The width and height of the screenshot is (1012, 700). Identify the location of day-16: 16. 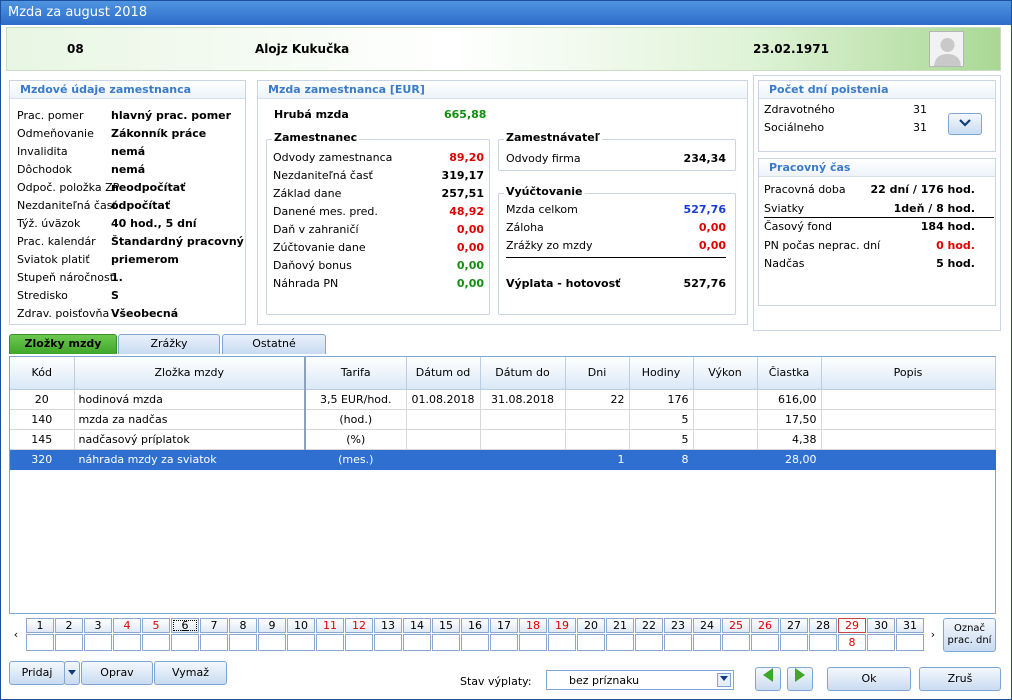
(475, 625).